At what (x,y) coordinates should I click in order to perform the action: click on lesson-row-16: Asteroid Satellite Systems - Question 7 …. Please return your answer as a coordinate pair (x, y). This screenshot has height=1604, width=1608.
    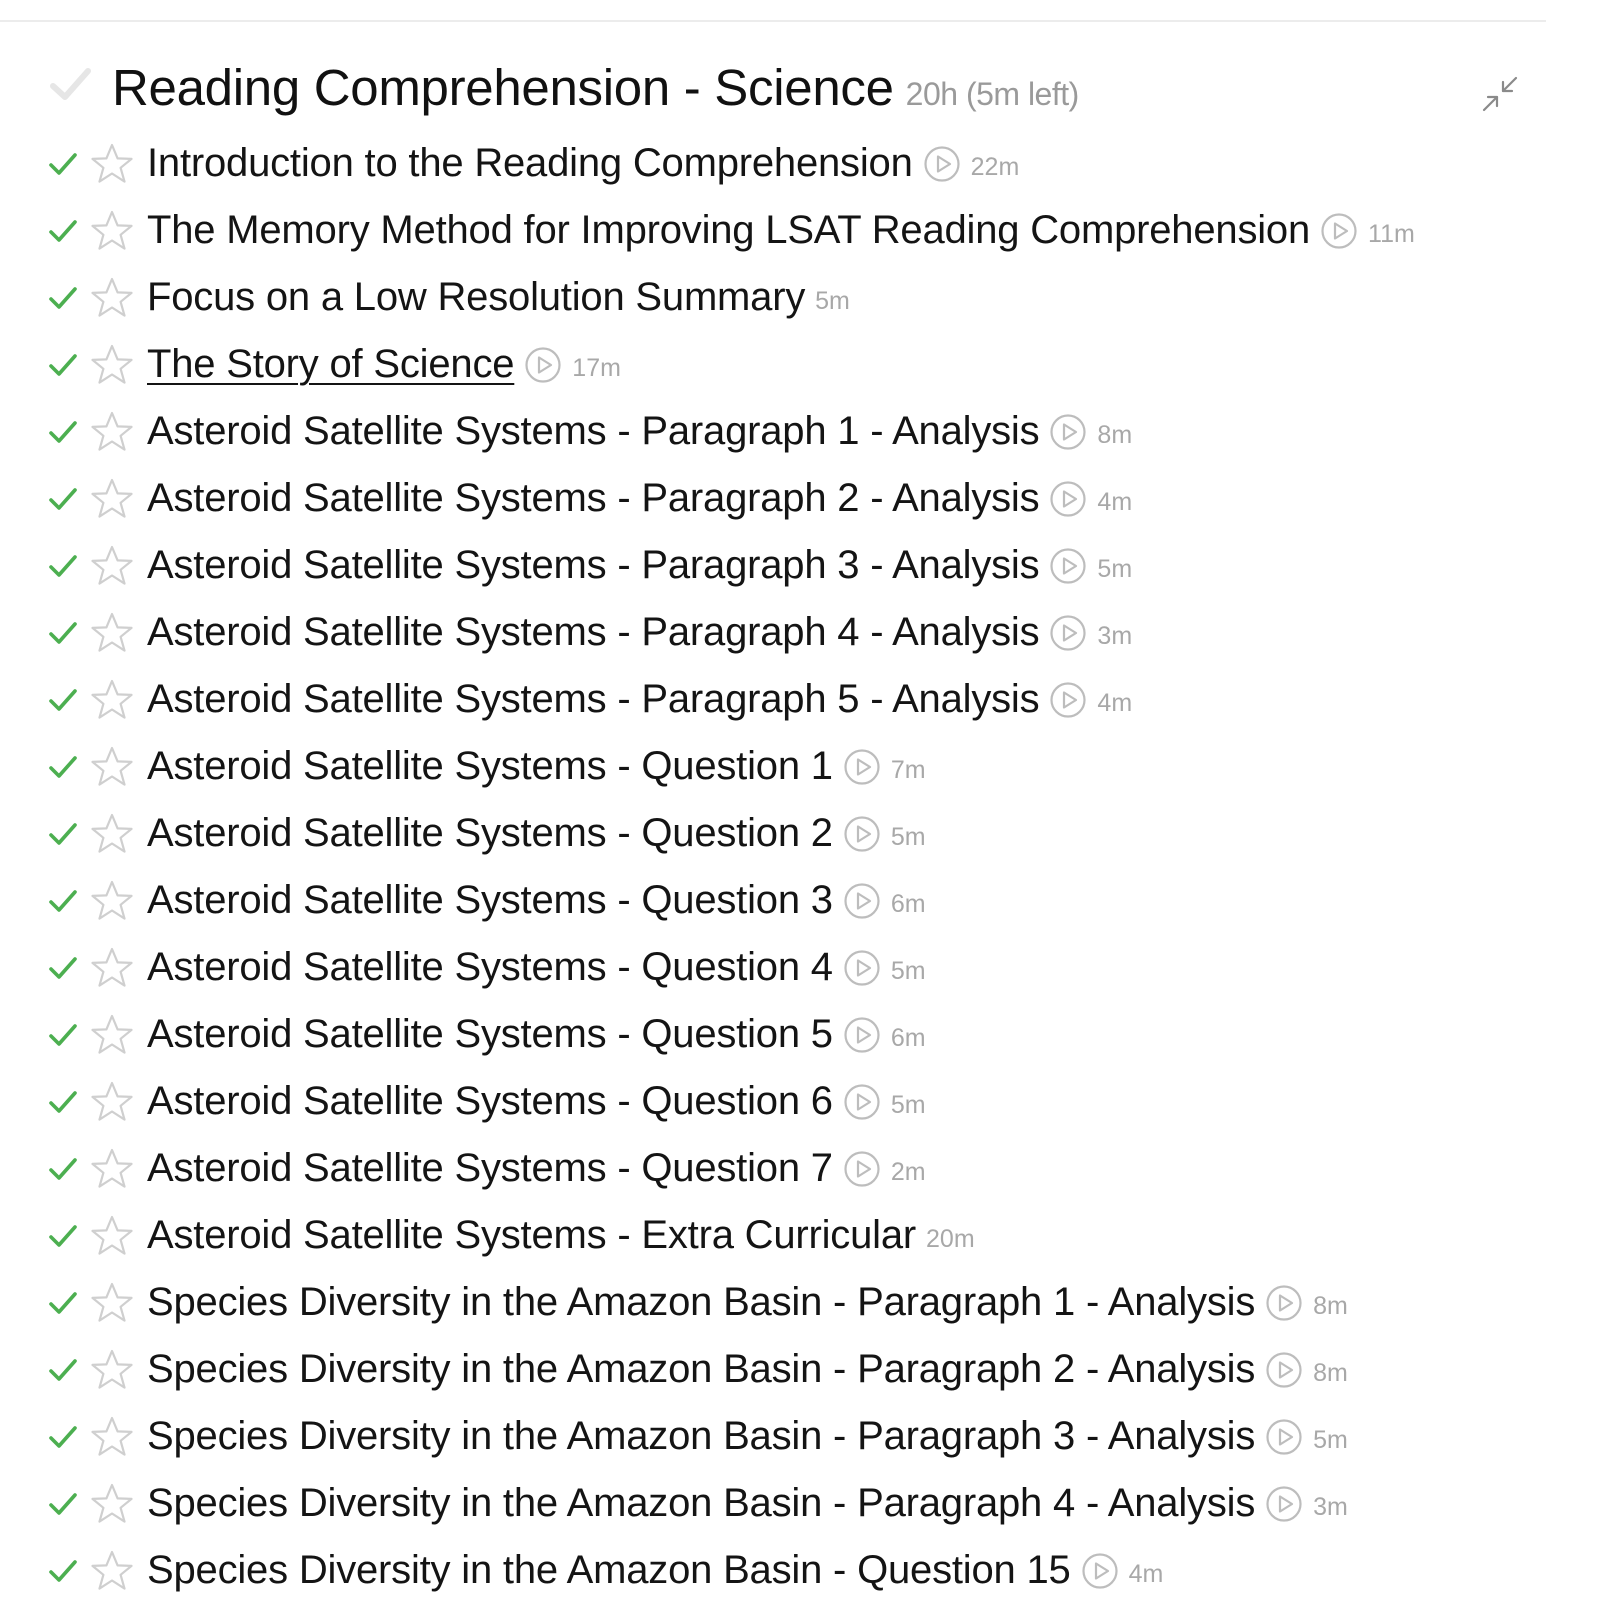
    Looking at the image, I should click on (780, 1168).